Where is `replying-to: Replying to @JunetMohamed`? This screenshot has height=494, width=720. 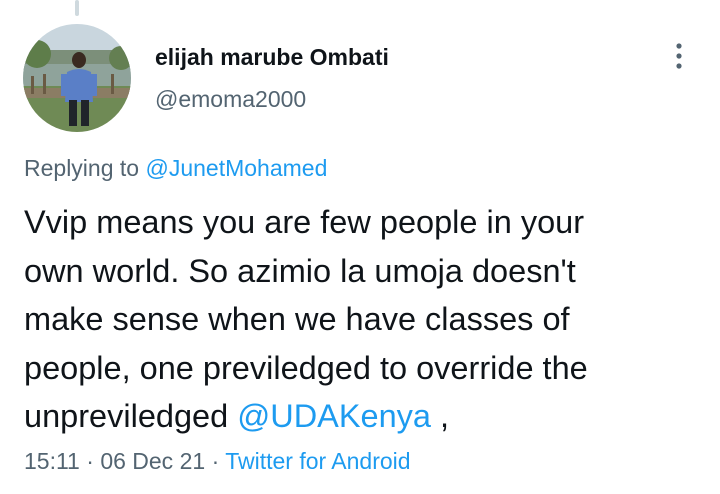
replying-to: Replying to @JunetMohamed is located at coordinates (175, 168).